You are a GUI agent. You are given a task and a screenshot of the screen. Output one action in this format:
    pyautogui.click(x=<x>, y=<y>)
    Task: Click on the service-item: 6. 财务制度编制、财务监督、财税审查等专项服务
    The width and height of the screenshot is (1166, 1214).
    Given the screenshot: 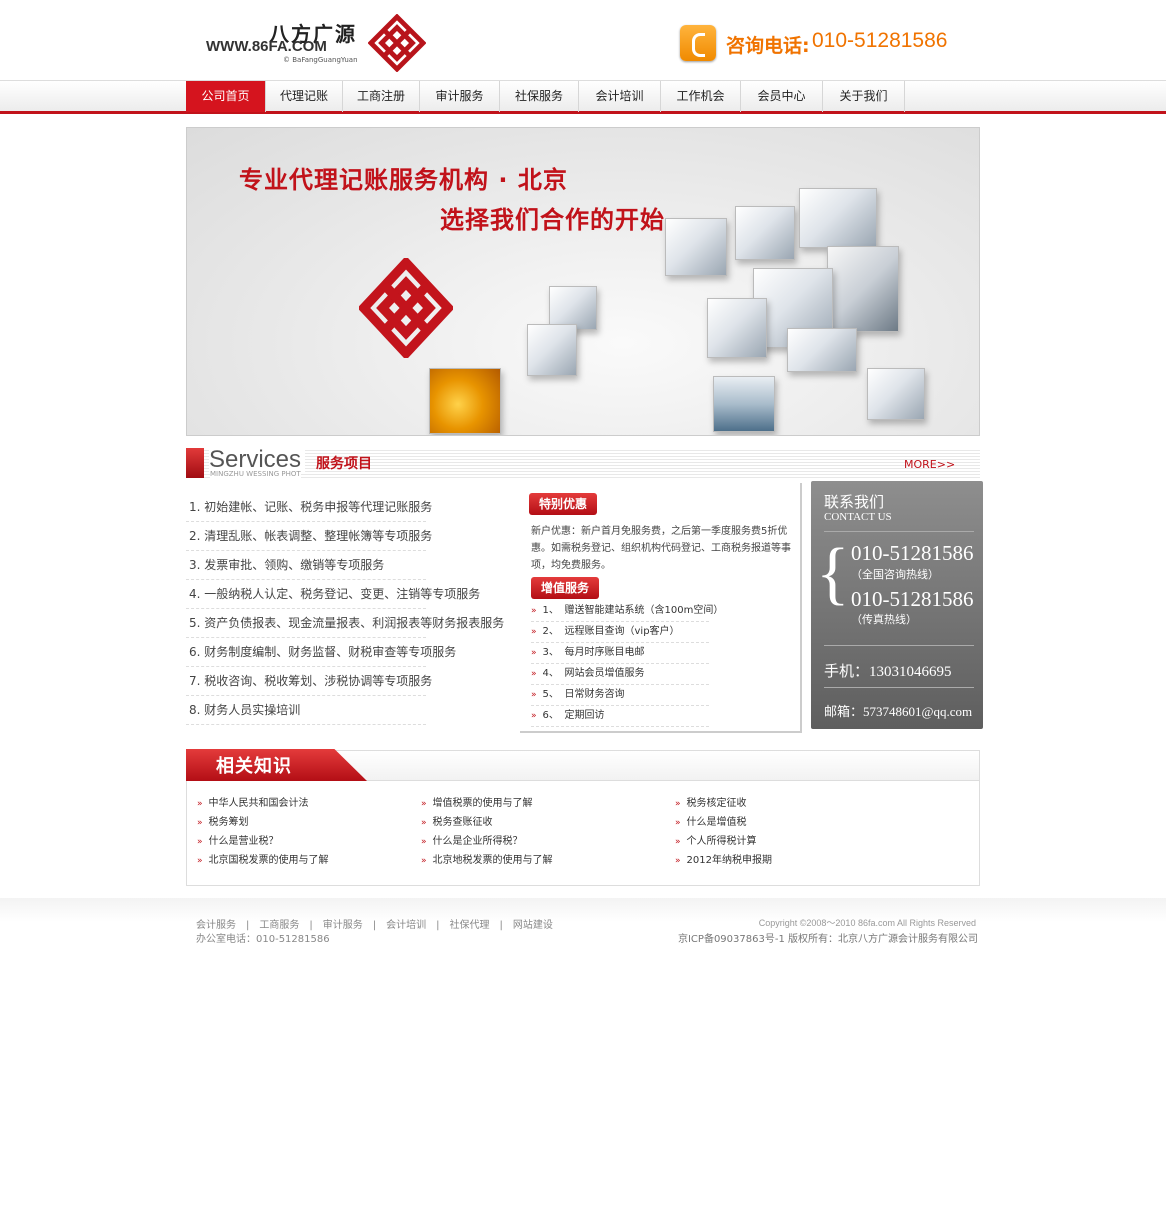 What is the action you would take?
    pyautogui.click(x=321, y=652)
    